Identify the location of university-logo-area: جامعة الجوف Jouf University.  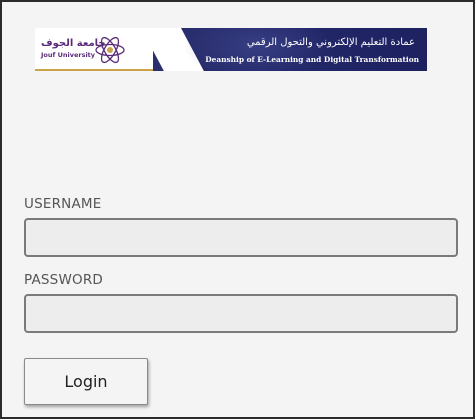
(94, 49).